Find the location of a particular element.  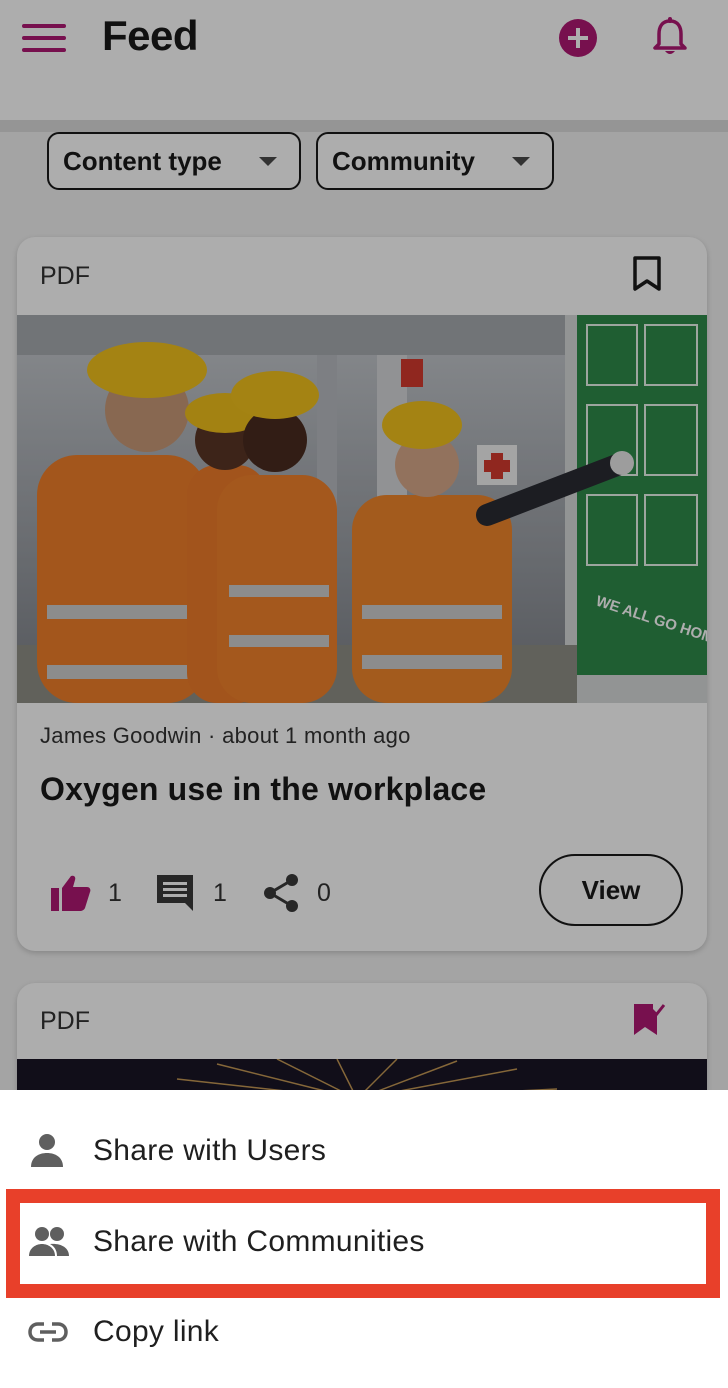

copy-link-label: Copy link is located at coordinates (156, 1331).